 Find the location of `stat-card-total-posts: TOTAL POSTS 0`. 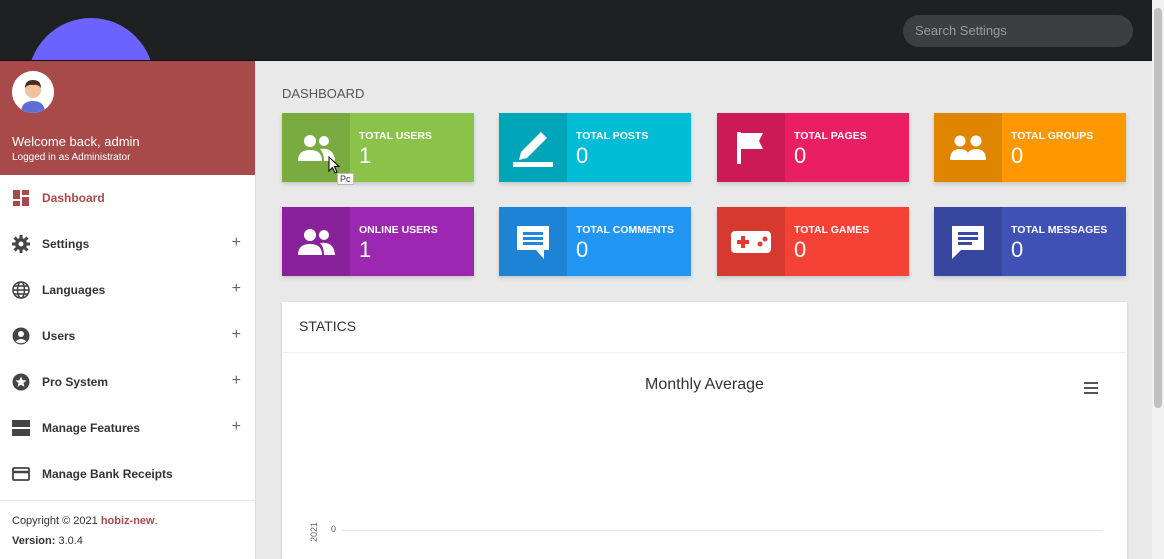

stat-card-total-posts: TOTAL POSTS 0 is located at coordinates (595, 147).